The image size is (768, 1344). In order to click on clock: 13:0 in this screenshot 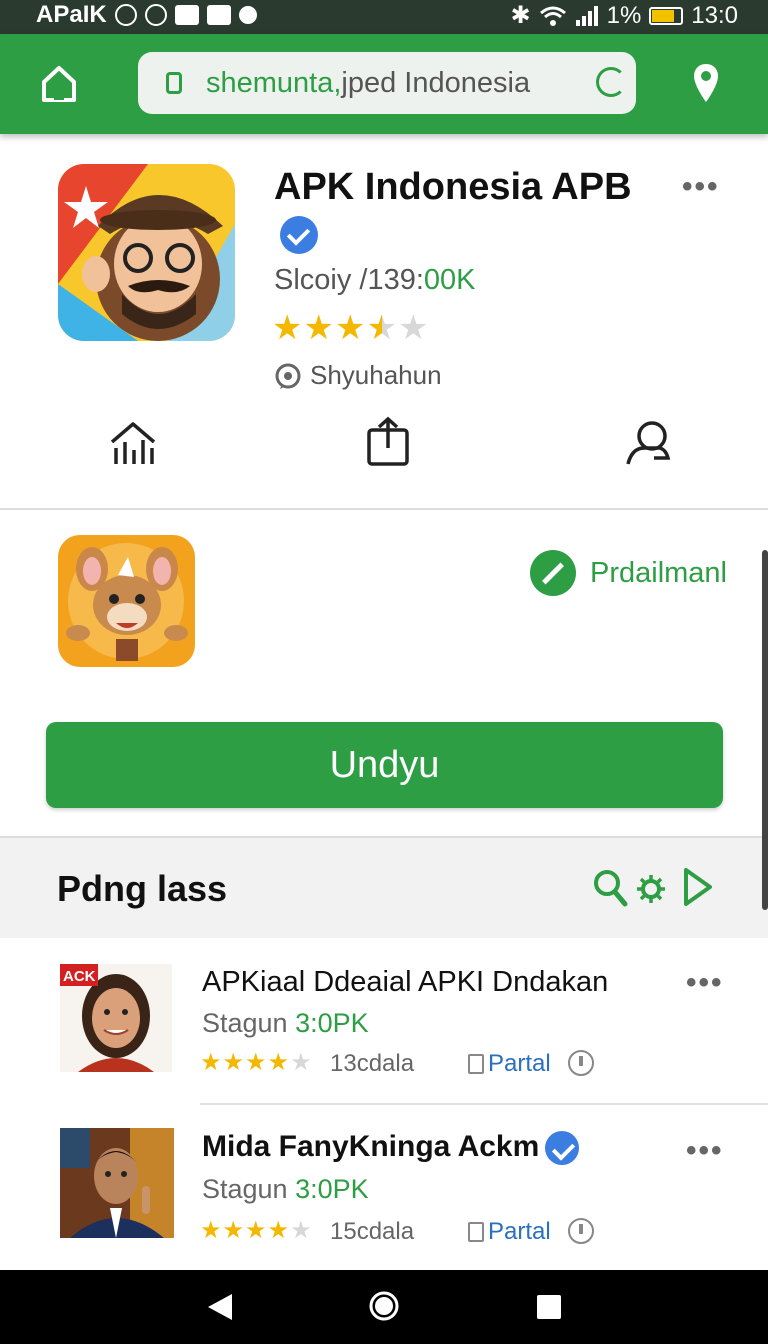, I will do `click(714, 15)`.